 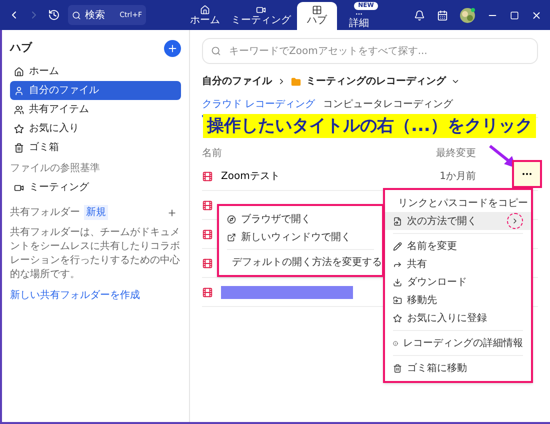 I want to click on tab: コンピュータレコーディング, so click(x=388, y=107).